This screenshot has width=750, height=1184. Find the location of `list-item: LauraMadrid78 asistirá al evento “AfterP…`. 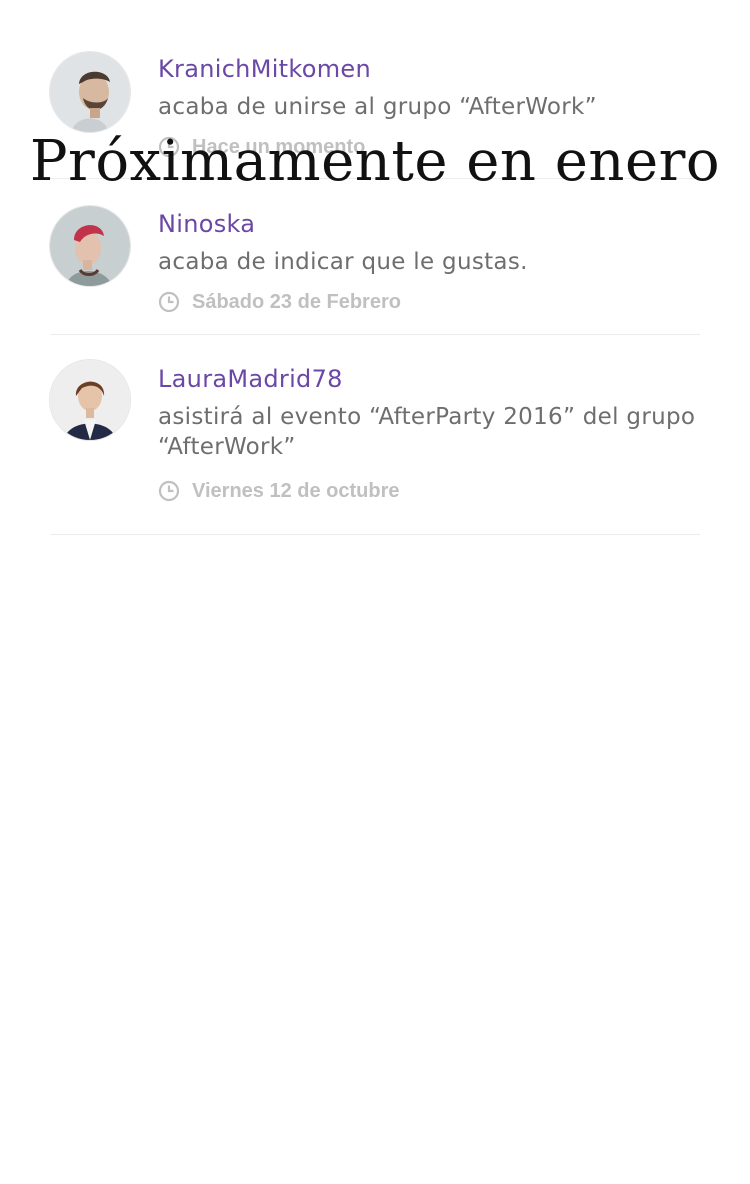

list-item: LauraMadrid78 asistirá al evento “AfterP… is located at coordinates (375, 435).